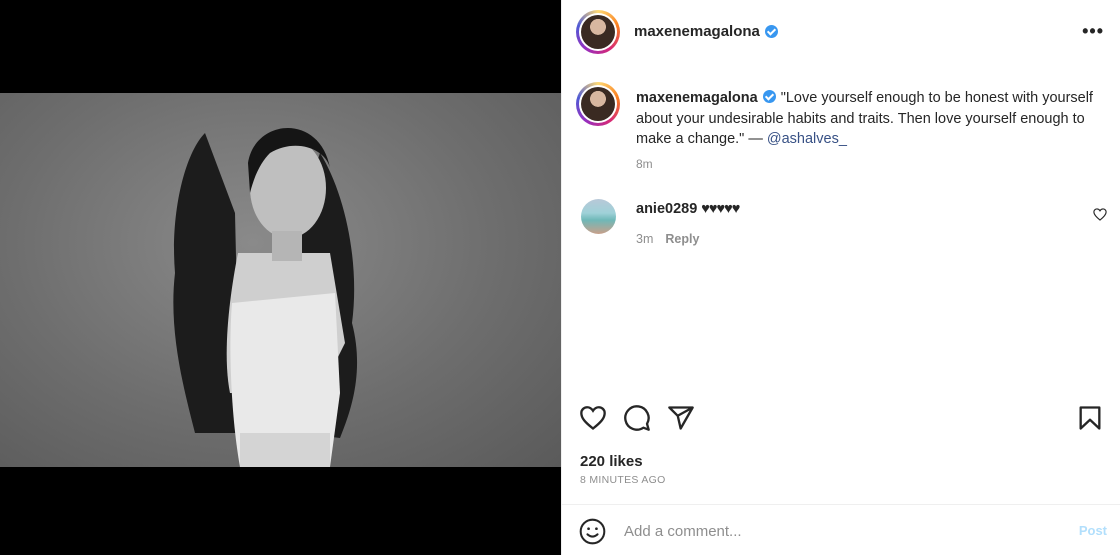 This screenshot has height=555, width=1120. Describe the element at coordinates (1100, 216) in the screenshot. I see `comment-like-icon` at that location.